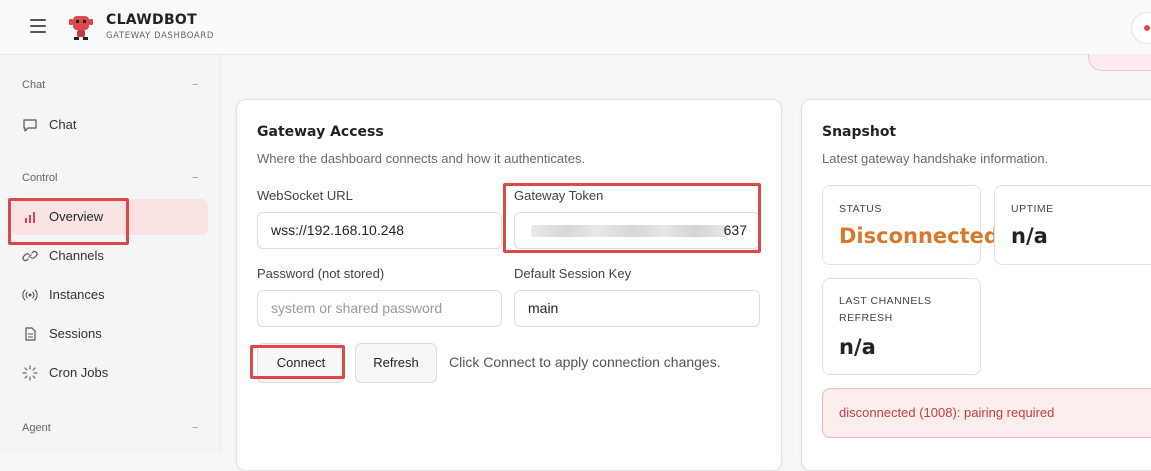  Describe the element at coordinates (76, 216) in the screenshot. I see `sidebar-item-label: Overview` at that location.